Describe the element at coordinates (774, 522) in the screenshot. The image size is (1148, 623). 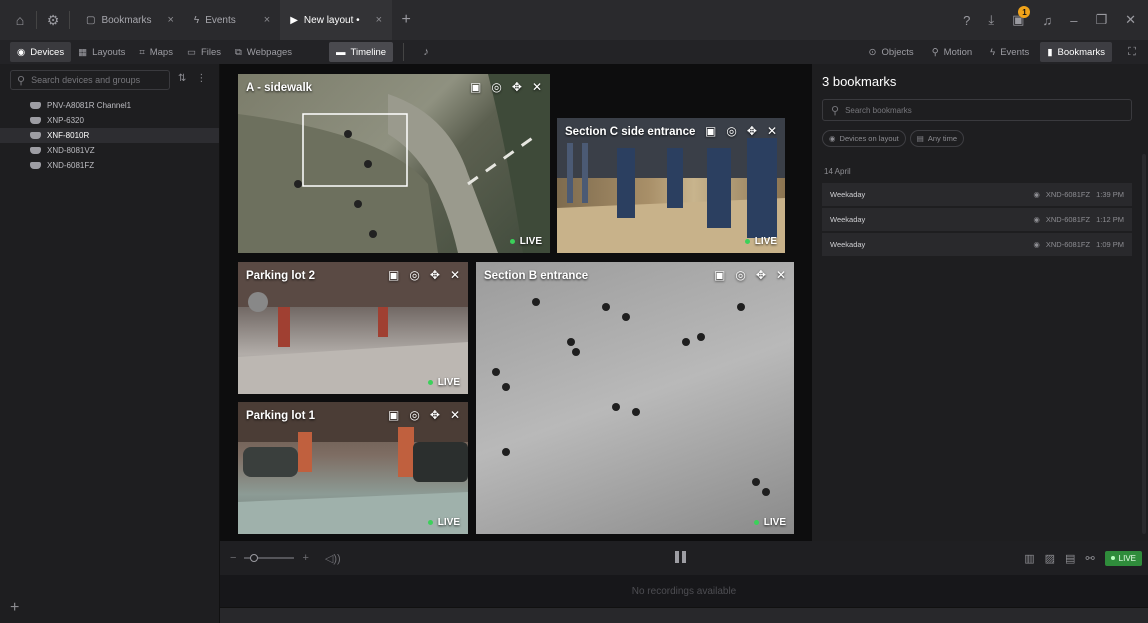
I see `live-label: LIVE` at that location.